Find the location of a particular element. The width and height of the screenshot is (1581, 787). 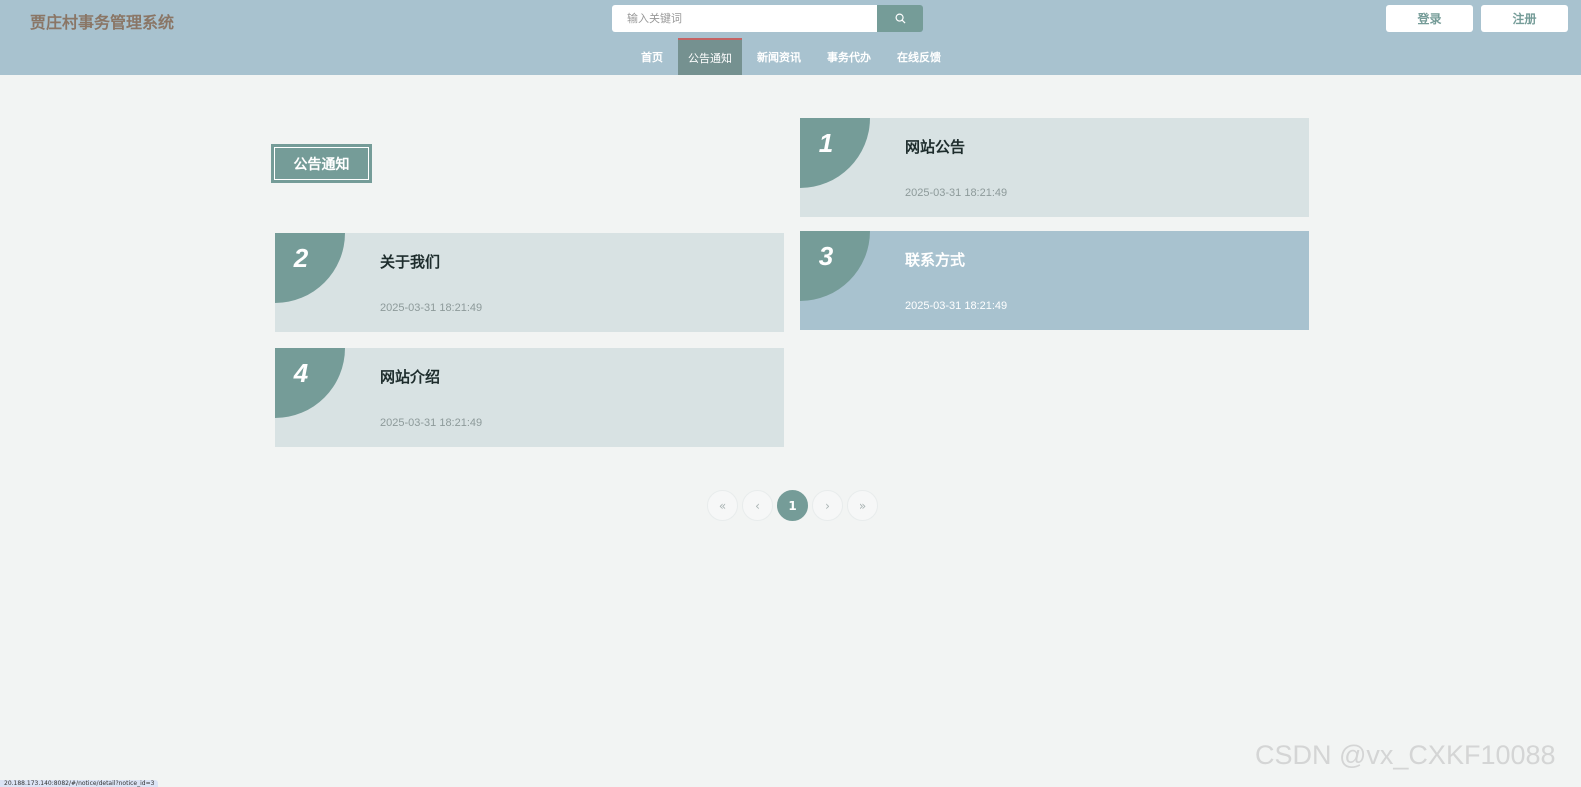

card-title: 联系方式 is located at coordinates (935, 259).